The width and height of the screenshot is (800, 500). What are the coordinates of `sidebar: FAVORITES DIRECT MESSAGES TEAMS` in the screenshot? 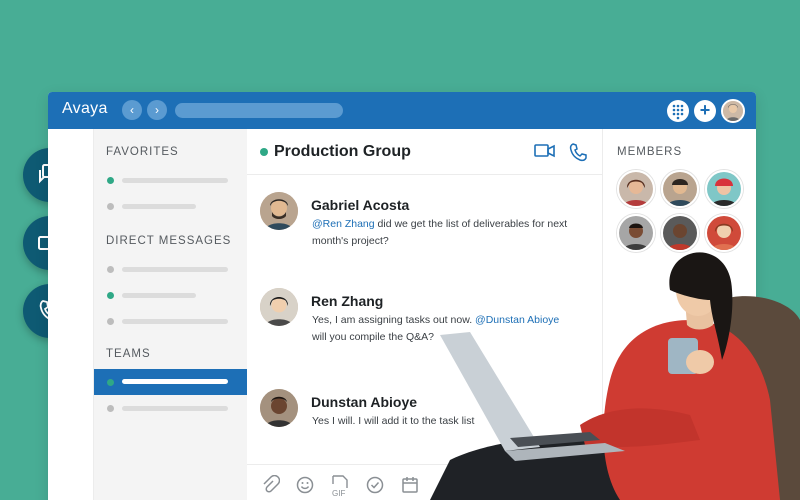 It's located at (170, 314).